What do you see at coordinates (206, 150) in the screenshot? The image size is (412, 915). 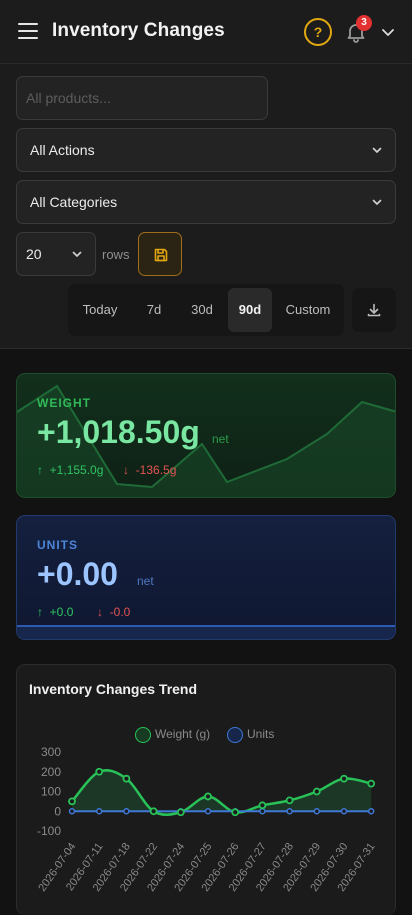 I see `actions-select: All Actions` at bounding box center [206, 150].